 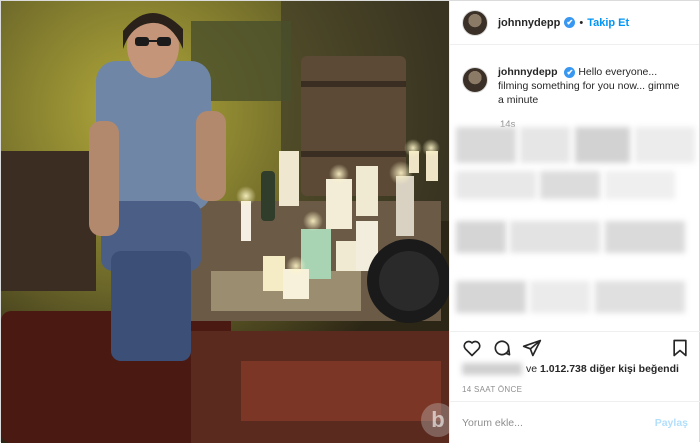 What do you see at coordinates (575, 348) in the screenshot?
I see `action-bar` at bounding box center [575, 348].